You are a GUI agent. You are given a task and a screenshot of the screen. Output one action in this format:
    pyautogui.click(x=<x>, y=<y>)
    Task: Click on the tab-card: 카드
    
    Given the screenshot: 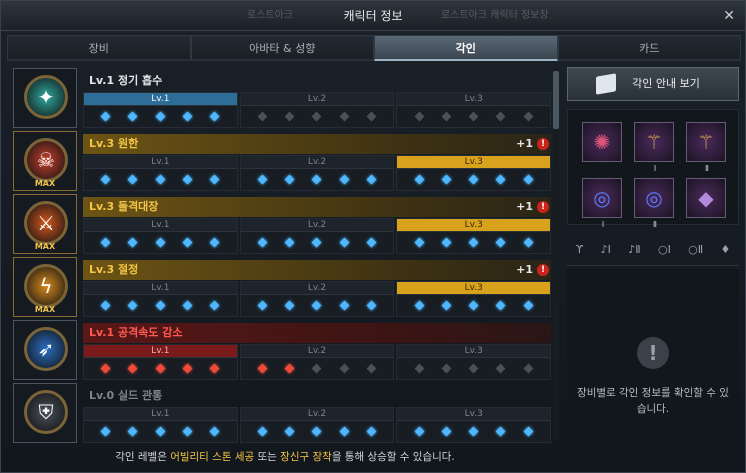 What is the action you would take?
    pyautogui.click(x=649, y=48)
    